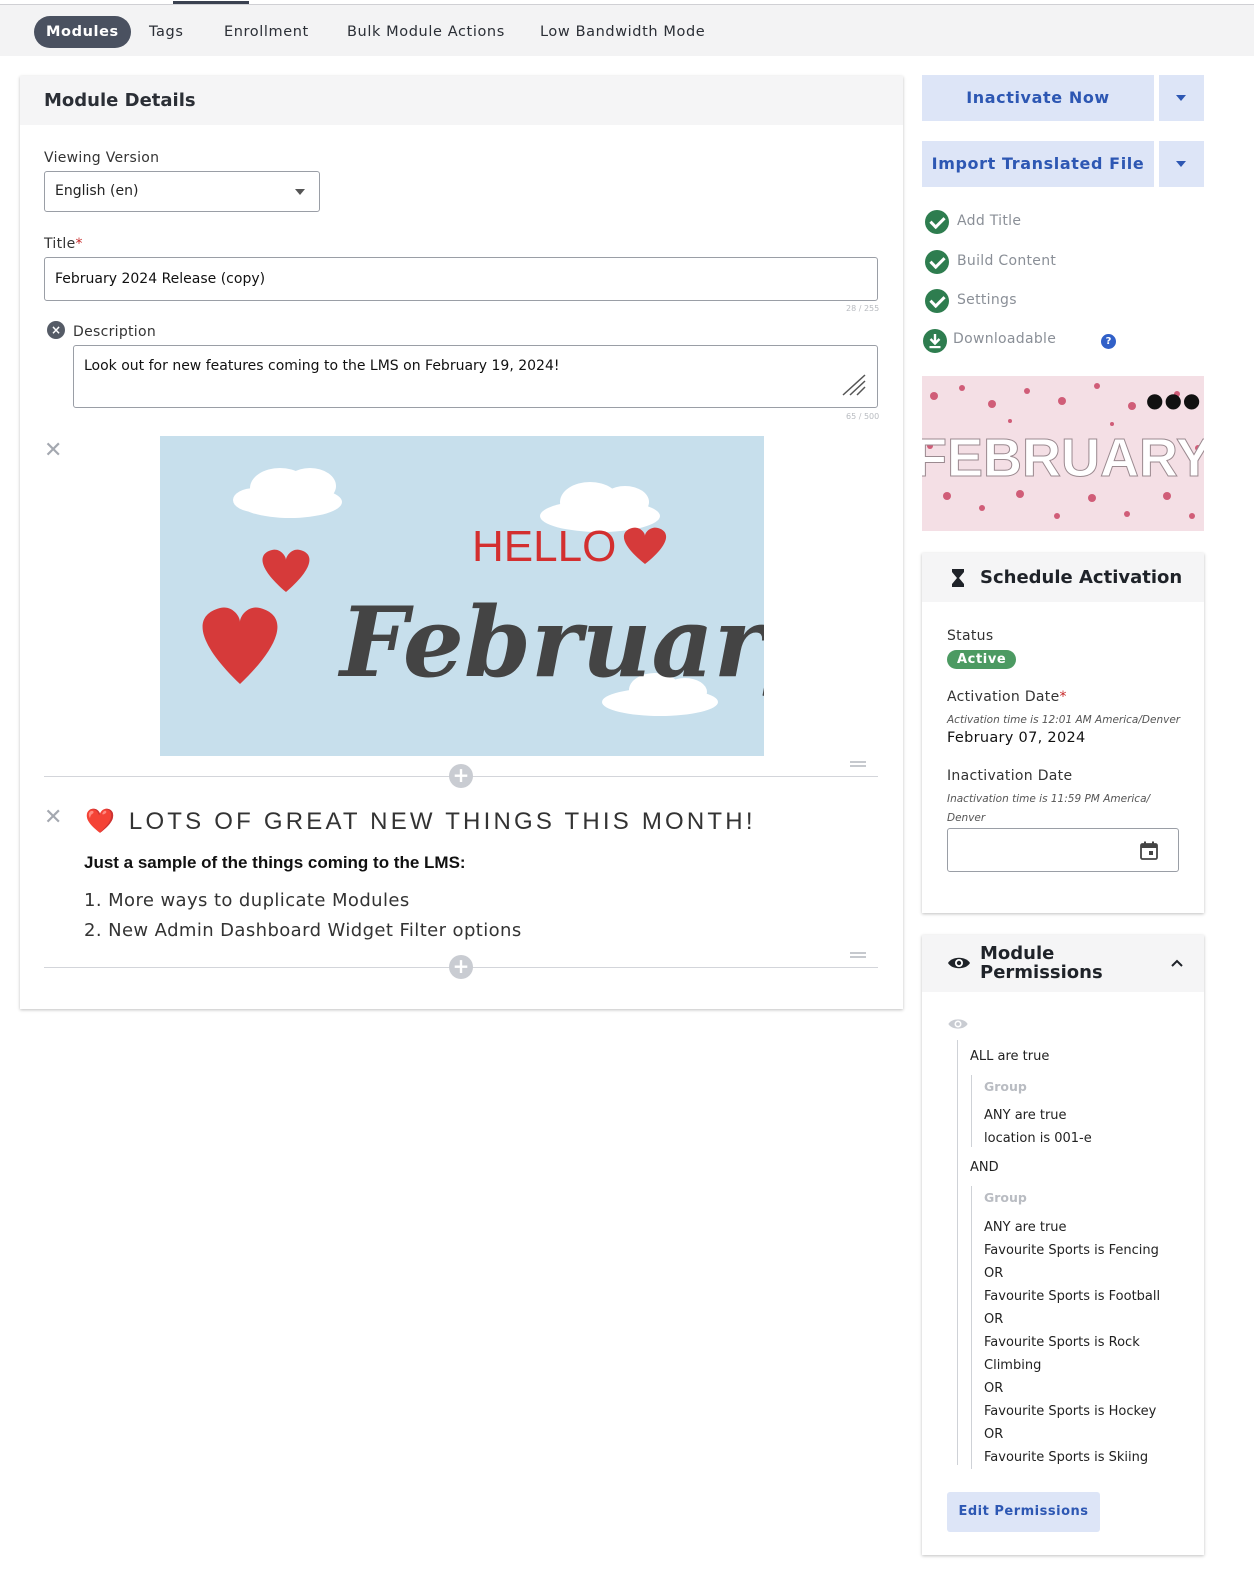  What do you see at coordinates (1072, 1296) in the screenshot?
I see `permission-condition: Favourite Sports is Football` at bounding box center [1072, 1296].